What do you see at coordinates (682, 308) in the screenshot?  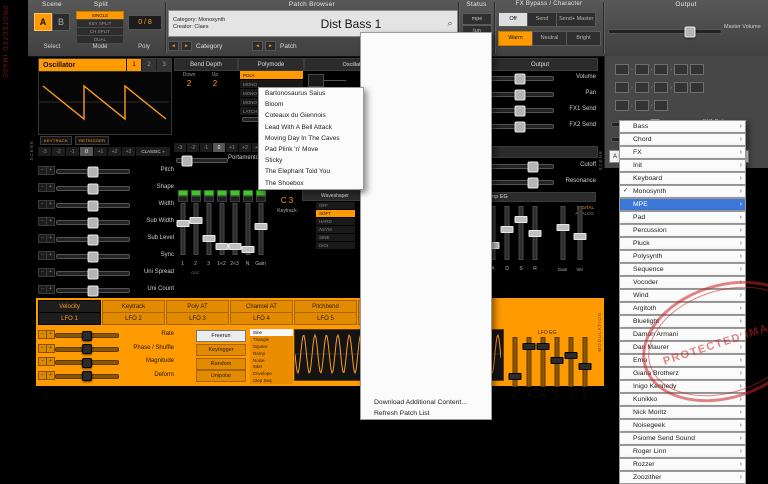 I see `menu-item: ✓ Argitoth ›` at bounding box center [682, 308].